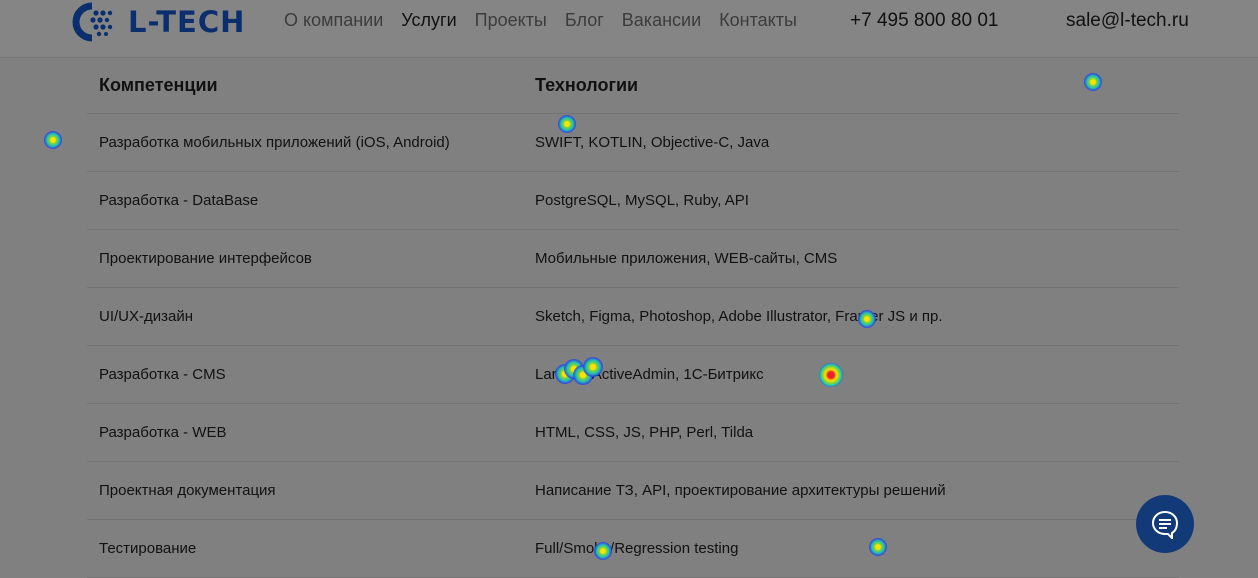 The image size is (1258, 578). What do you see at coordinates (758, 20) in the screenshot?
I see `nav-link-contacts: Контакты` at bounding box center [758, 20].